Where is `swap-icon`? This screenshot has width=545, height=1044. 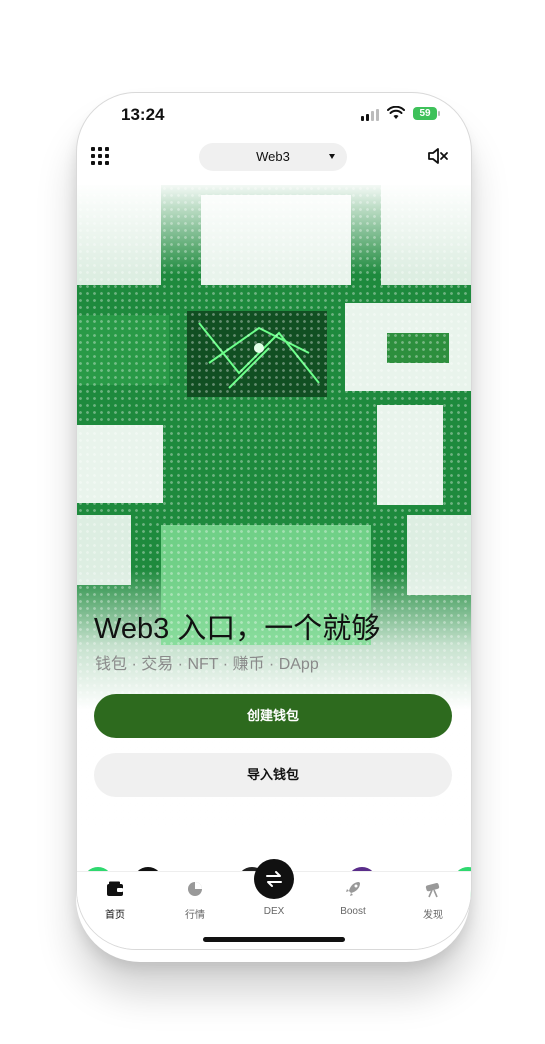 swap-icon is located at coordinates (274, 879).